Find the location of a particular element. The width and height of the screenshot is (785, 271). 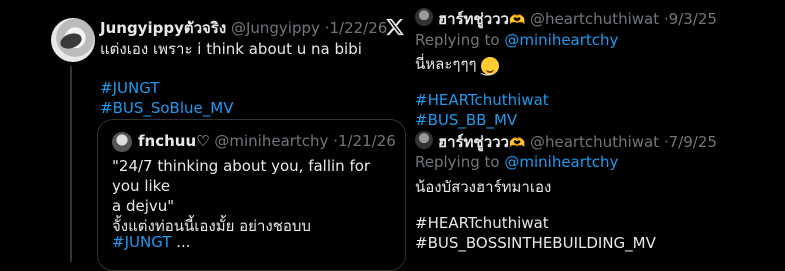

quote-line: a dejvu" is located at coordinates (143, 206).